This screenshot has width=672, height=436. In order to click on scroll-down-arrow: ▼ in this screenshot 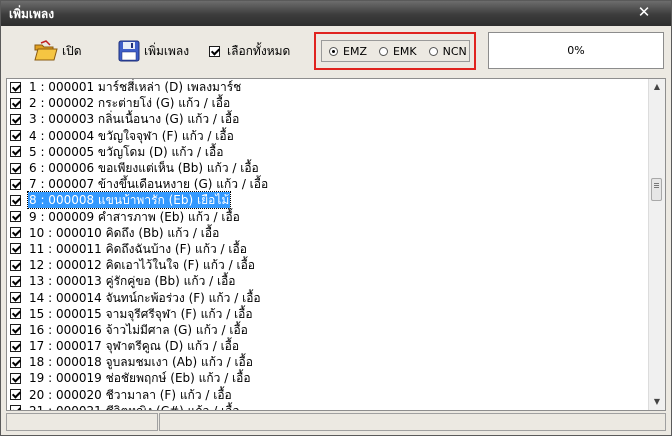, I will do `click(657, 402)`.